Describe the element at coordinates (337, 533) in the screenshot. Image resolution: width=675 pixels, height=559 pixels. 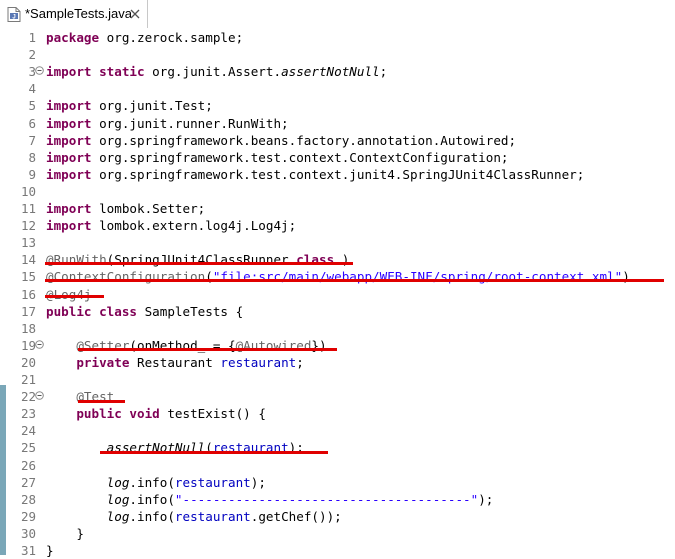
I see `code-line: 30 }` at that location.